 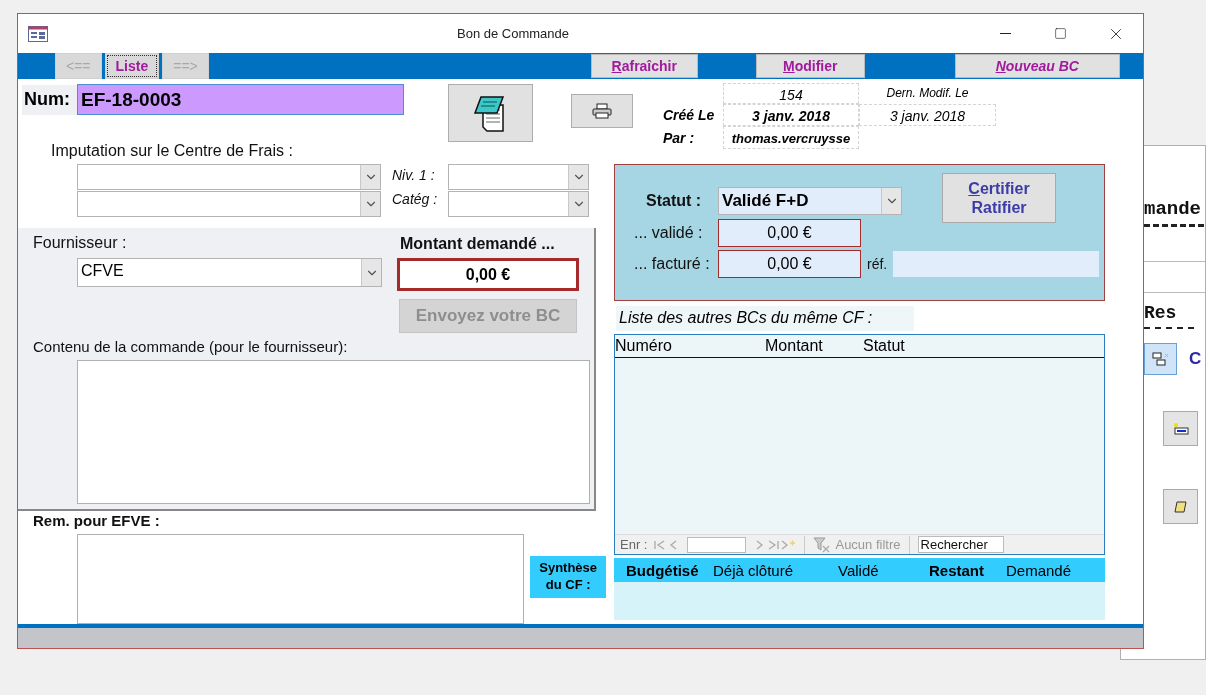 I want to click on column-header: Montant, so click(x=794, y=346).